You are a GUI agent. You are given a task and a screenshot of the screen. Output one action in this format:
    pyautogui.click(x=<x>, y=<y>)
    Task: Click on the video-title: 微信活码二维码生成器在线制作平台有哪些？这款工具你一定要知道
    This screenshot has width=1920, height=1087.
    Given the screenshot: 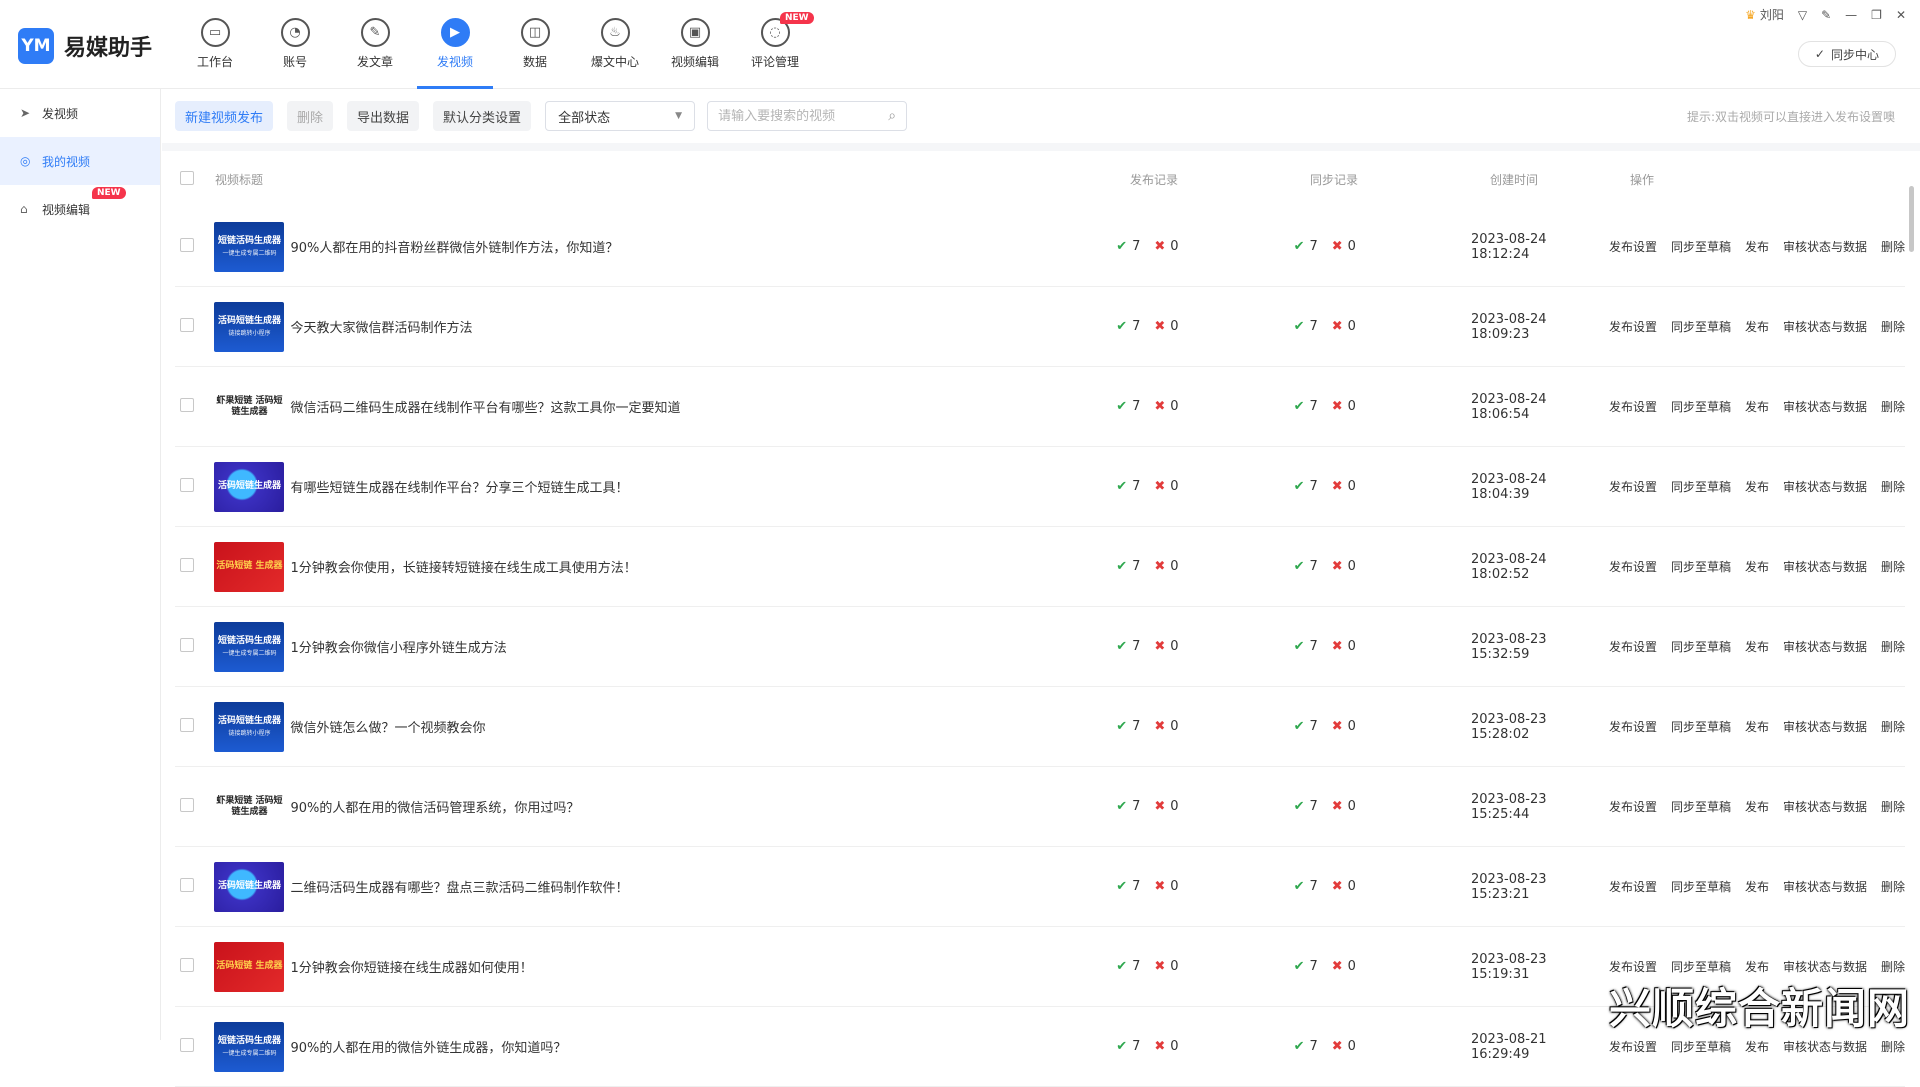 What is the action you would take?
    pyautogui.click(x=485, y=406)
    